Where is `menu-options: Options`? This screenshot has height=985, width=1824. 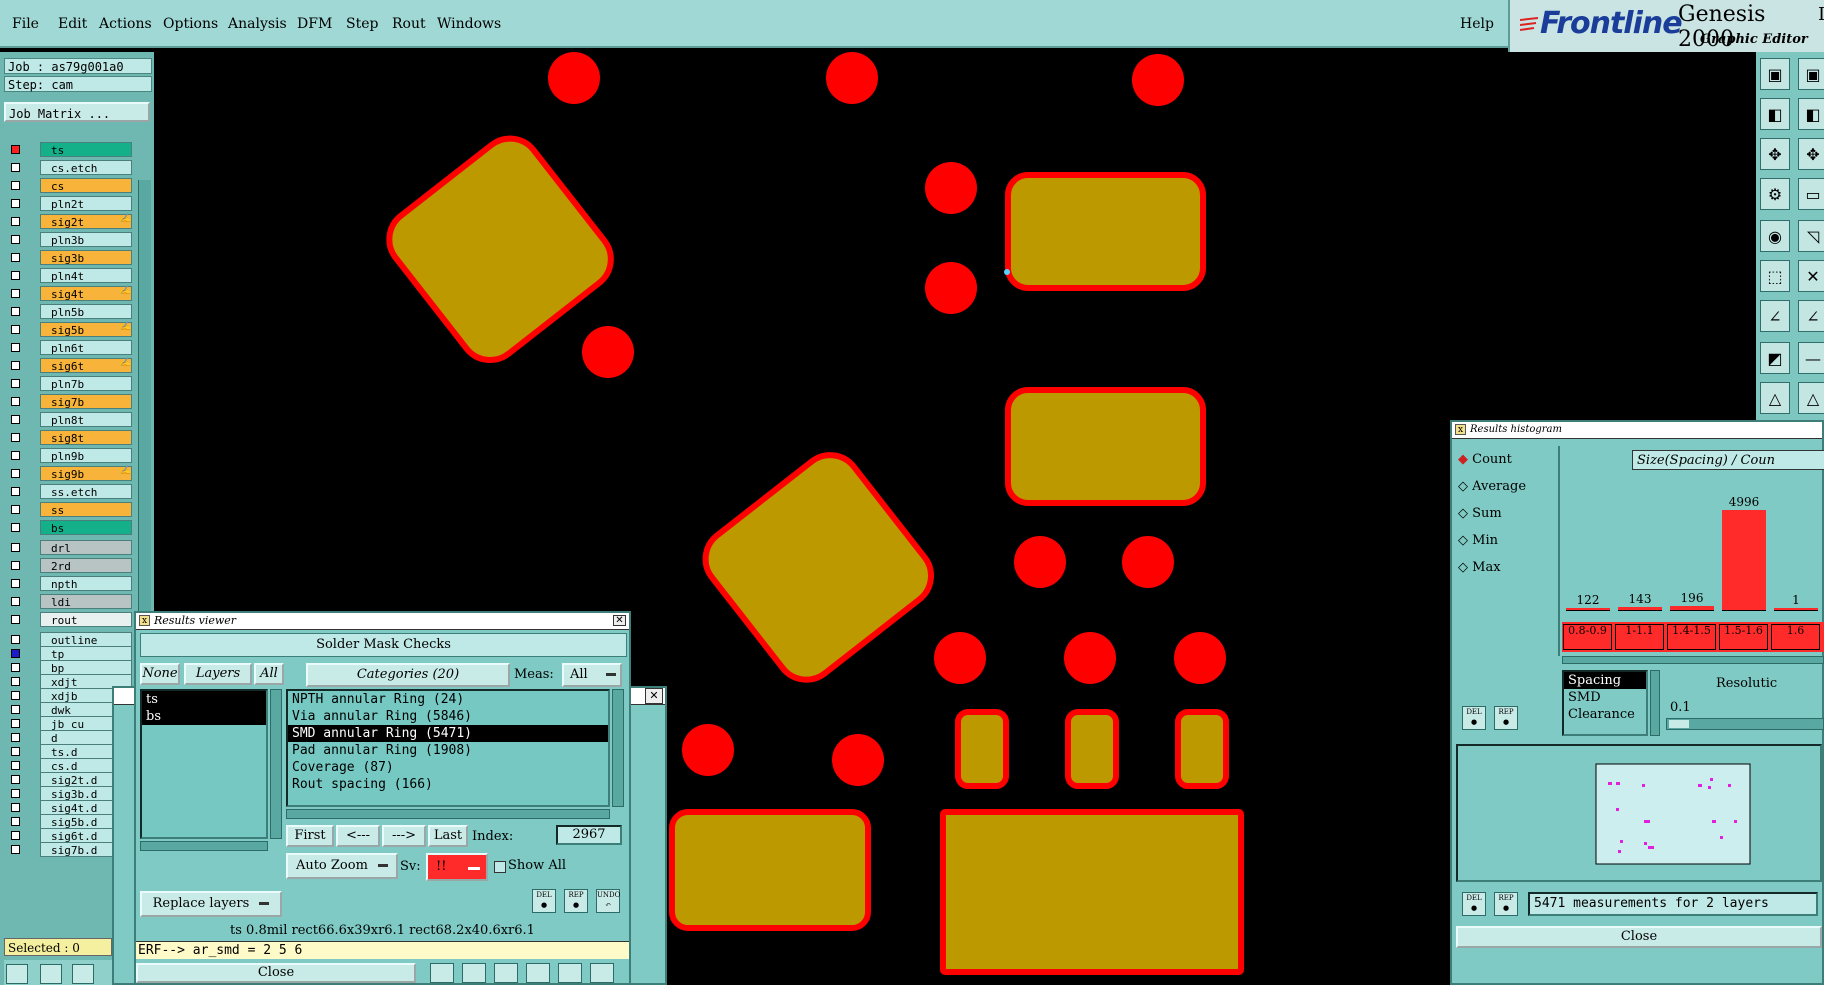
menu-options: Options is located at coordinates (190, 24).